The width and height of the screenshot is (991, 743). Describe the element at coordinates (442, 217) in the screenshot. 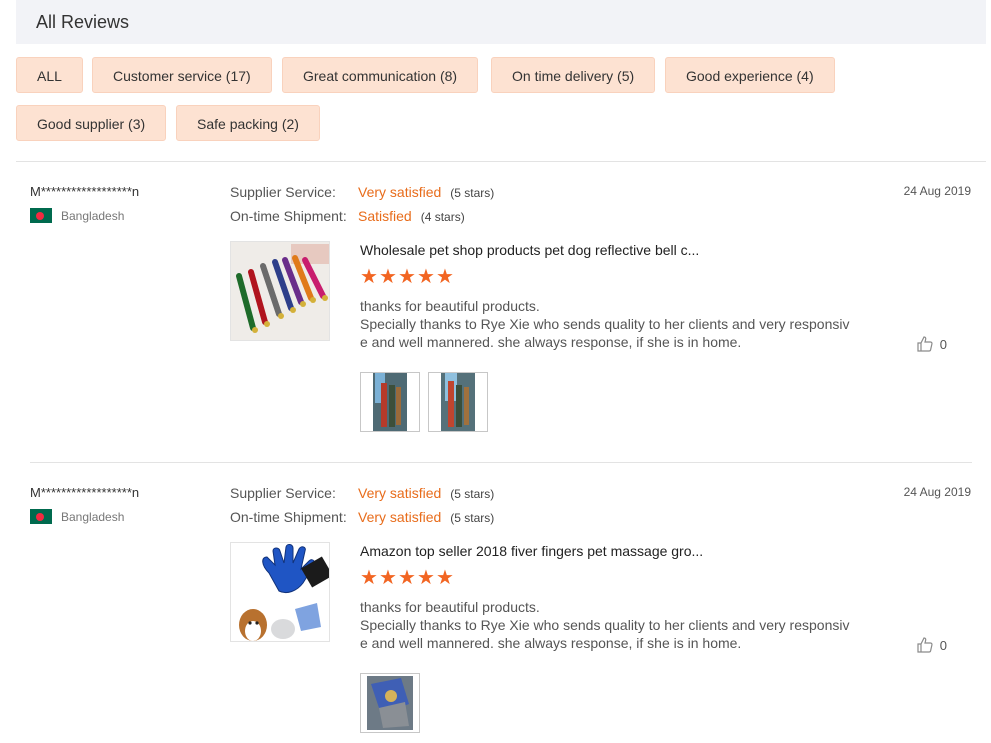

I see `rating-stars-text: (4 stars)` at that location.